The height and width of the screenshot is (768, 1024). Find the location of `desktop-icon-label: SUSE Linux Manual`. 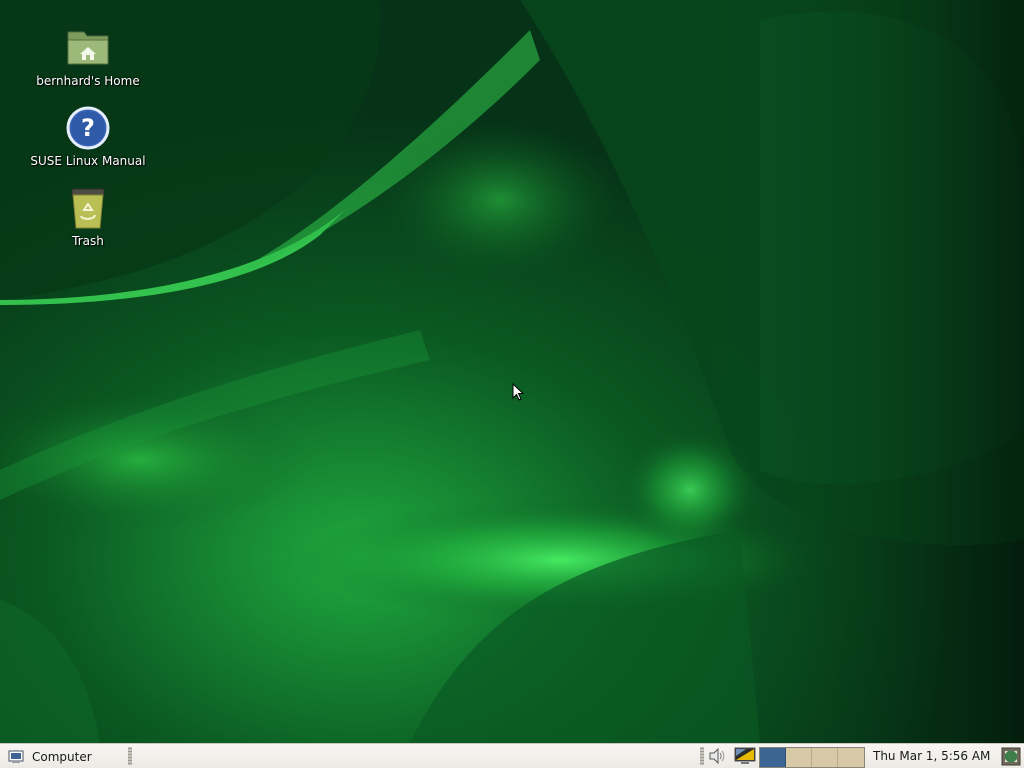

desktop-icon-label: SUSE Linux Manual is located at coordinates (88, 161).